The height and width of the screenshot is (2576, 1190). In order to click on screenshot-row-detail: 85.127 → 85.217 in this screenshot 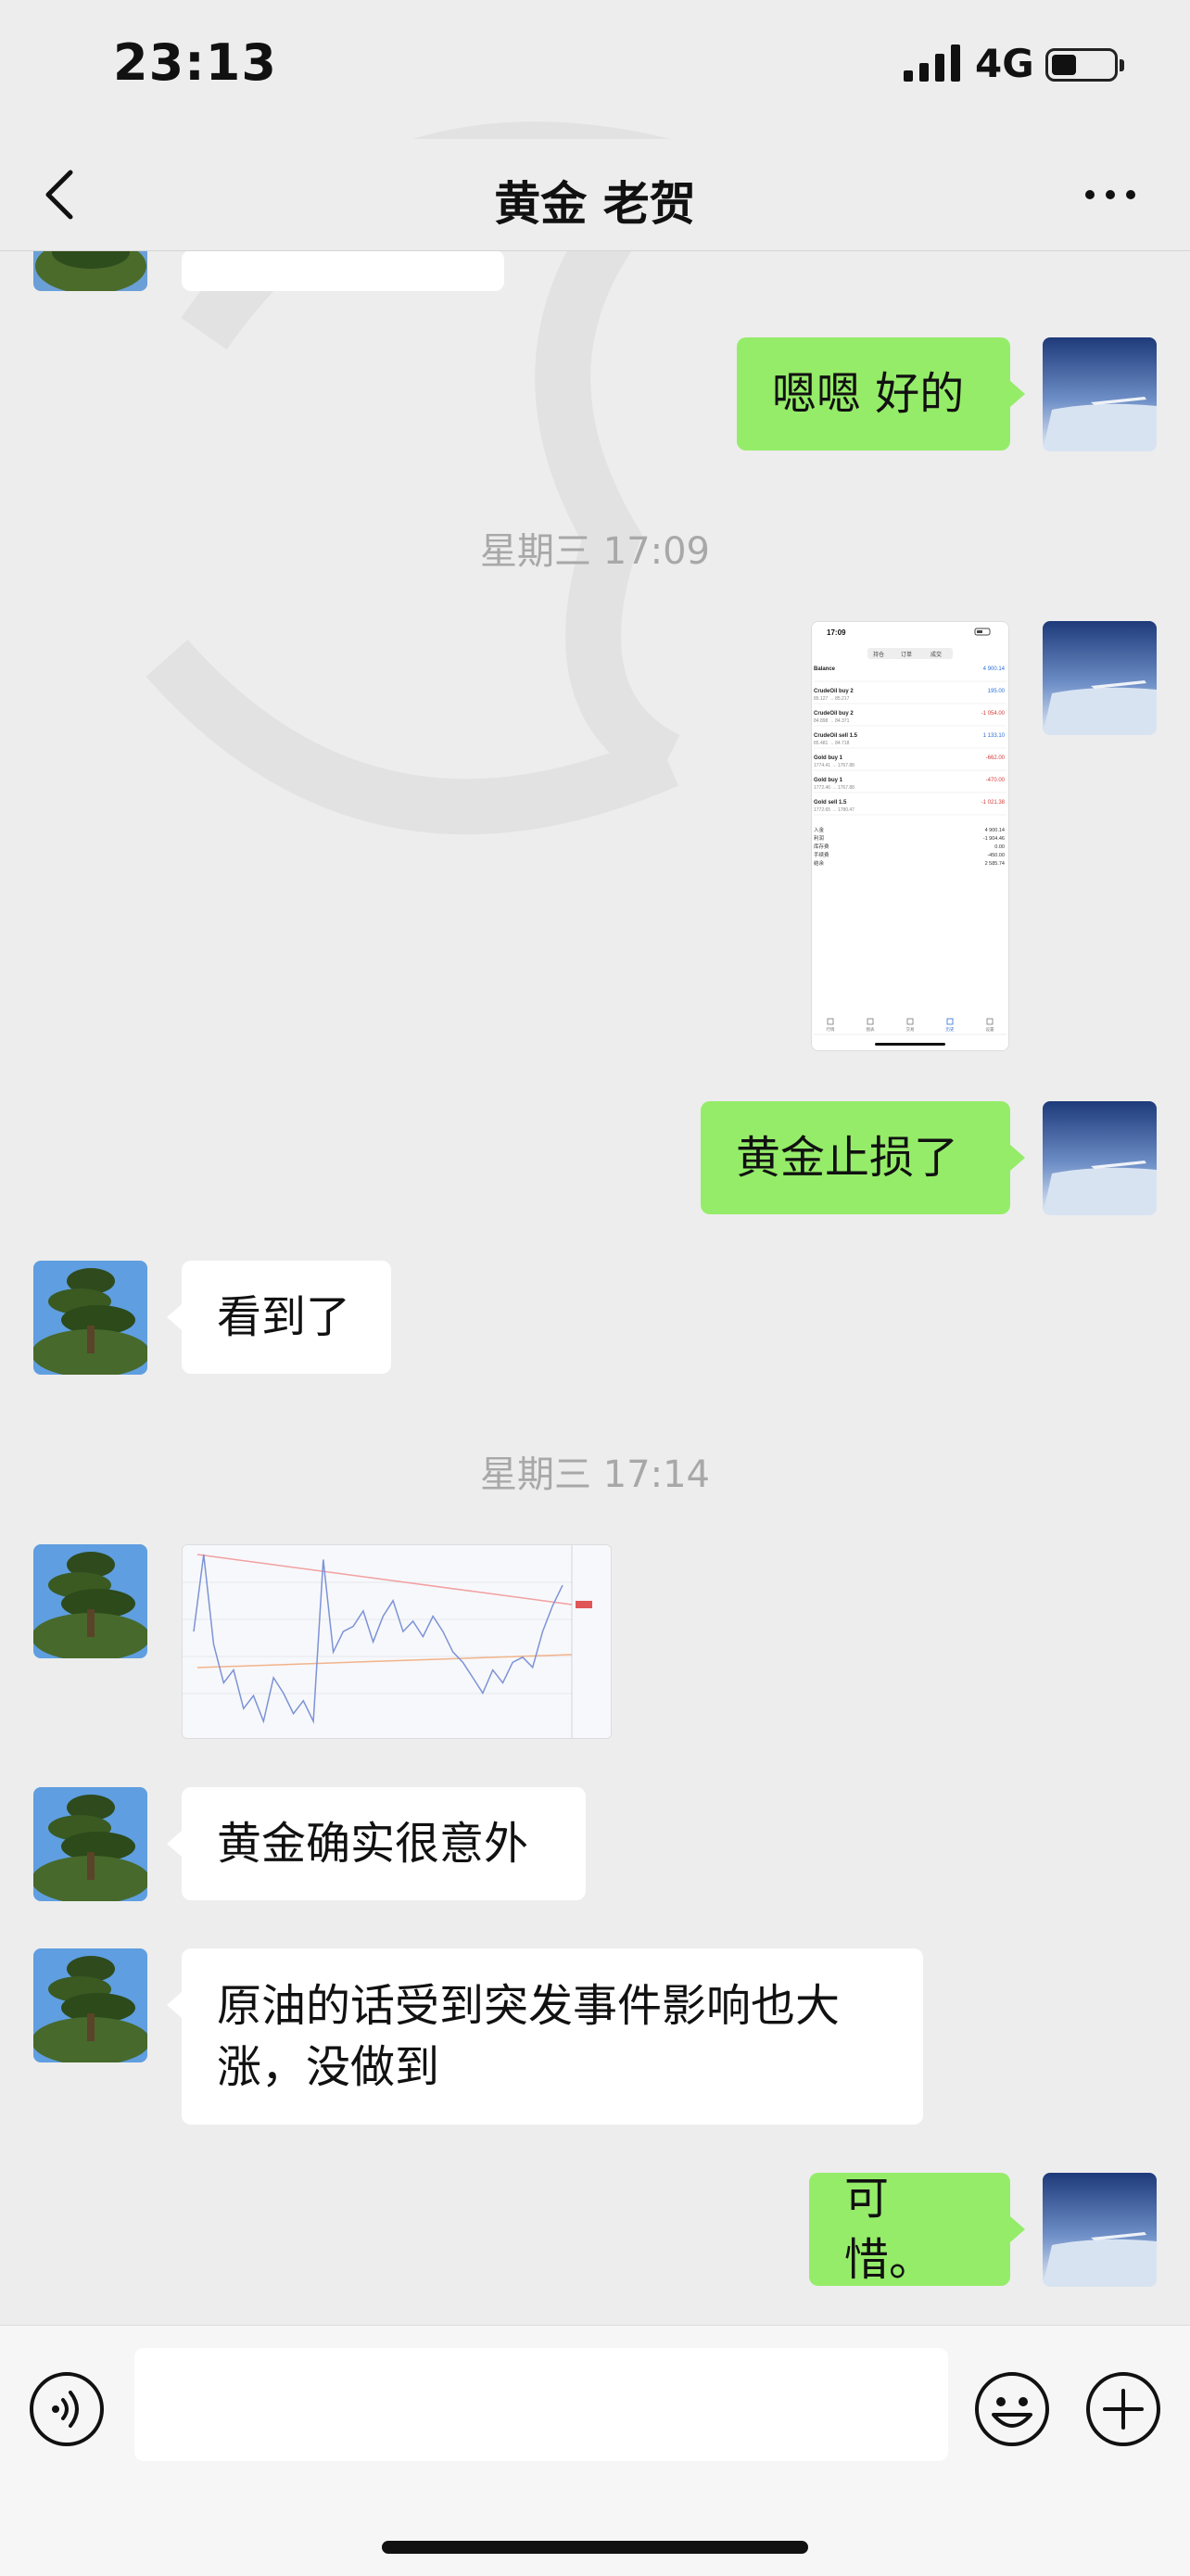, I will do `click(832, 699)`.